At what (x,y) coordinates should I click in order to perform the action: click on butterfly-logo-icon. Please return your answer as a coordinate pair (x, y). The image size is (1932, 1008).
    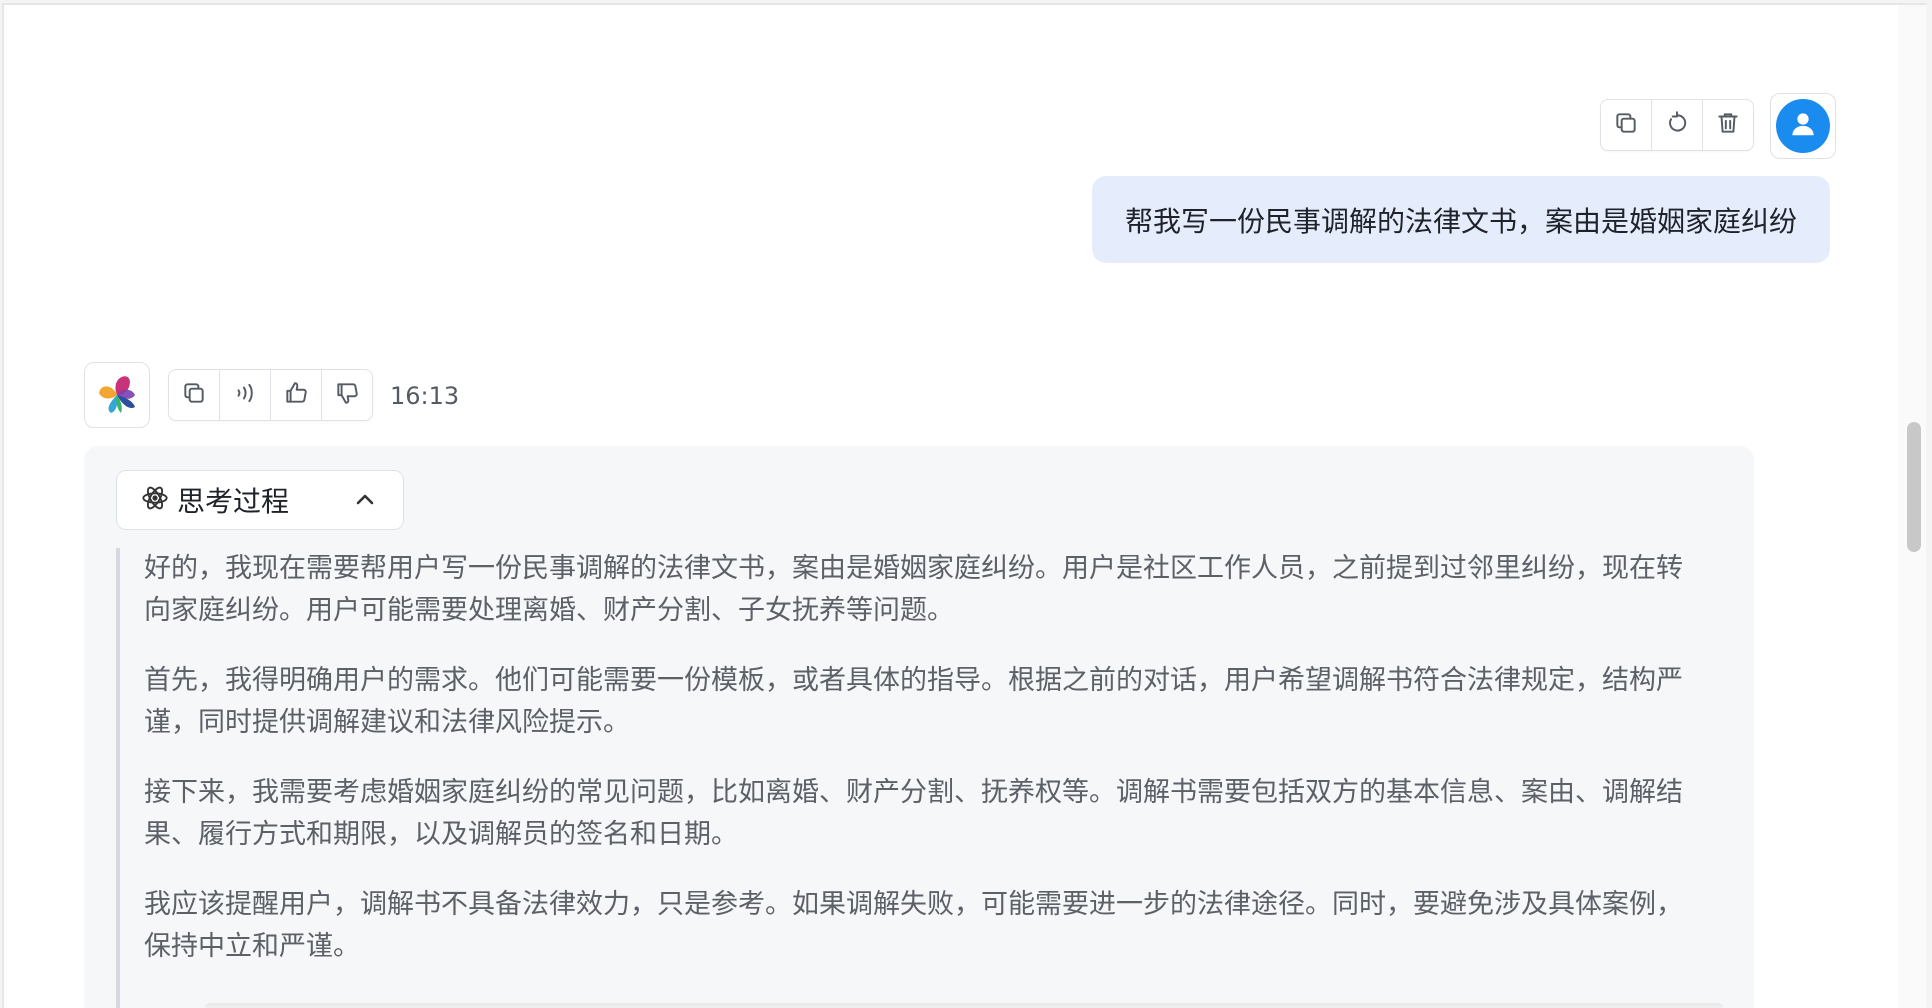
    Looking at the image, I should click on (117, 395).